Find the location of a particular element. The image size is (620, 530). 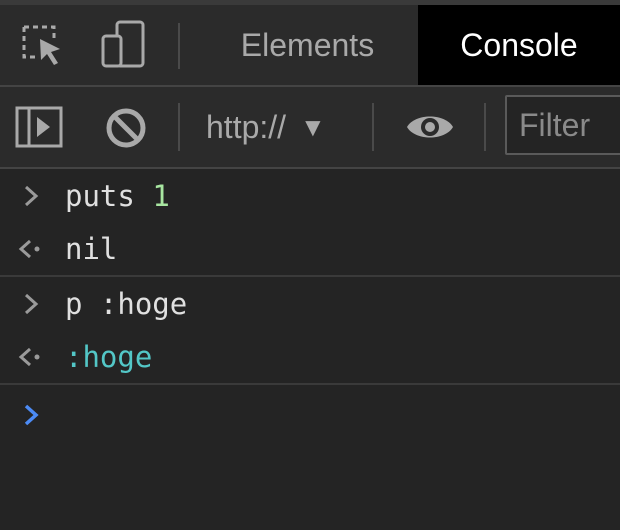

console-output-line: :hoge is located at coordinates (310, 356).